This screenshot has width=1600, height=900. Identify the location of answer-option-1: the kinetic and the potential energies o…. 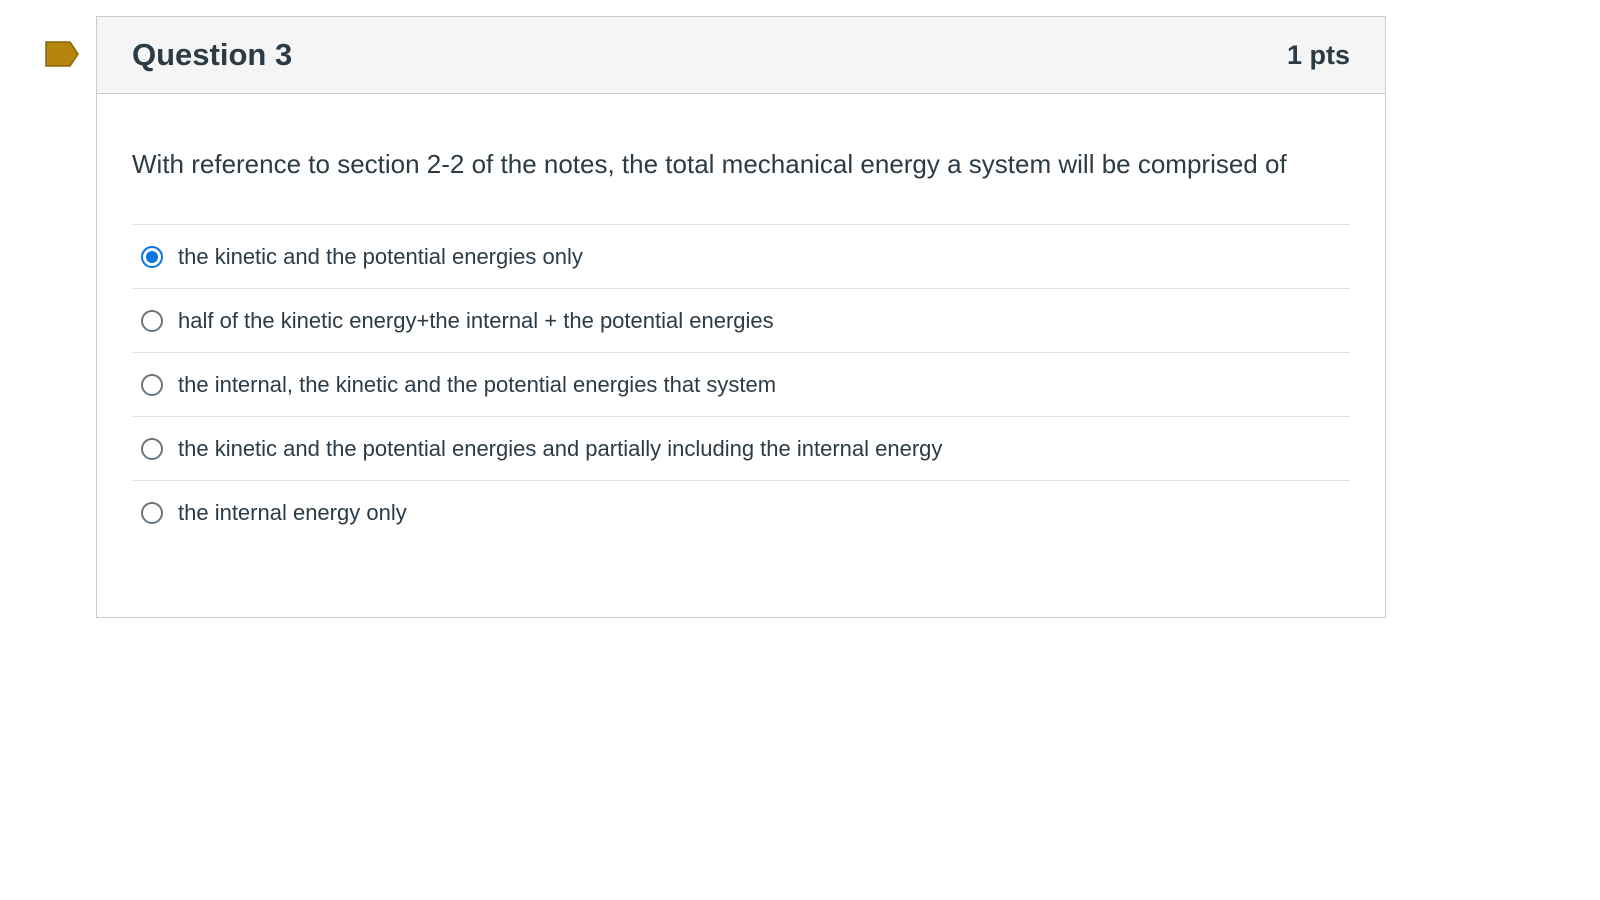
(741, 257).